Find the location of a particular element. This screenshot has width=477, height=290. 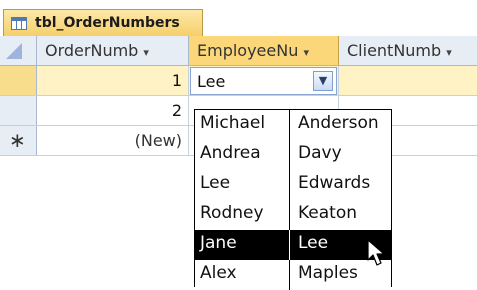

first-name: Andrea is located at coordinates (242, 155).